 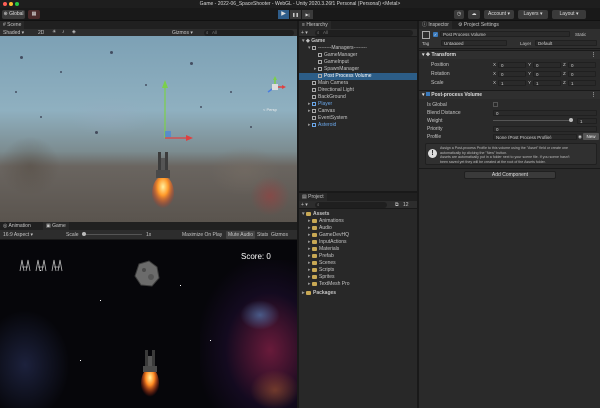 What do you see at coordinates (358, 235) in the screenshot?
I see `project-folder-item: ▸ GameDevHQ` at bounding box center [358, 235].